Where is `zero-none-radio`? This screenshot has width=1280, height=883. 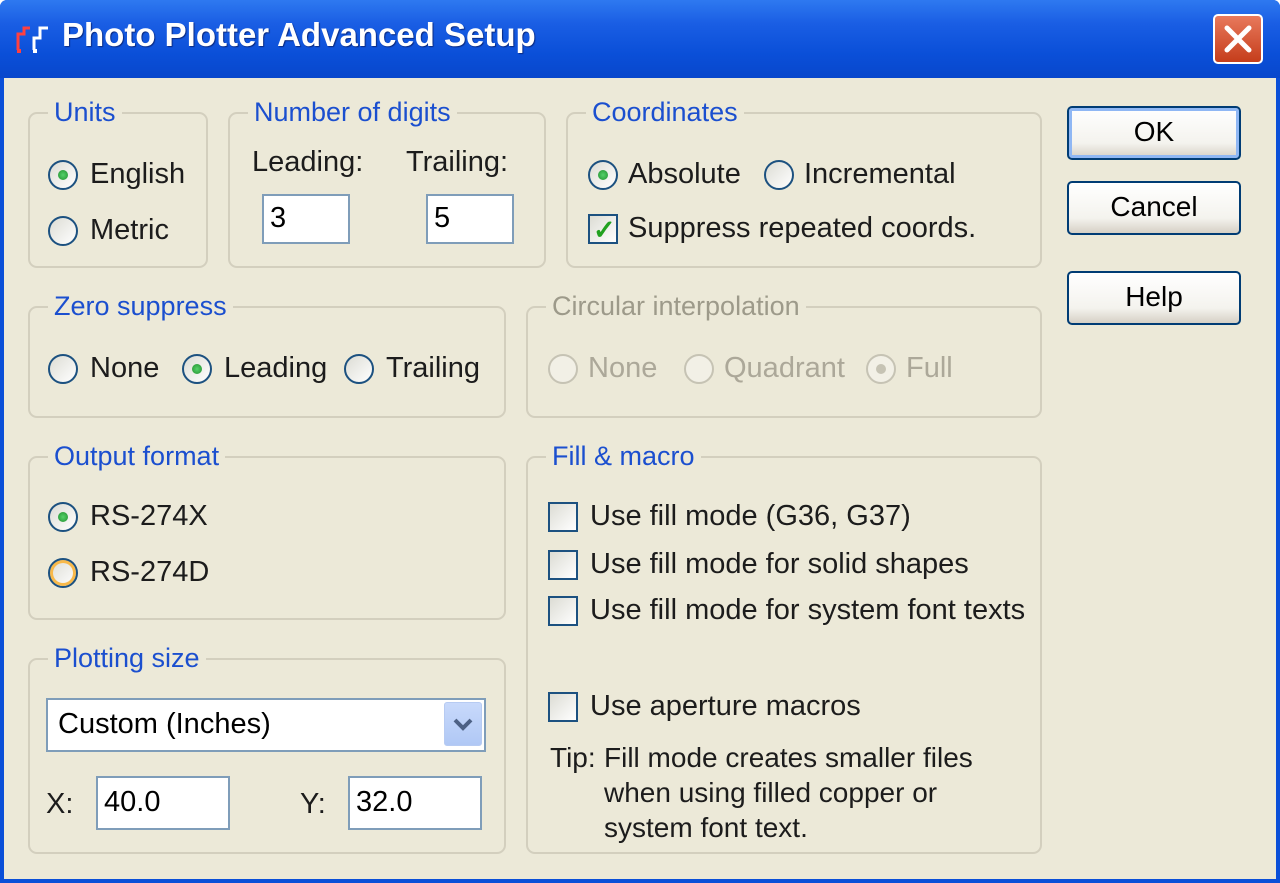
zero-none-radio is located at coordinates (63, 369).